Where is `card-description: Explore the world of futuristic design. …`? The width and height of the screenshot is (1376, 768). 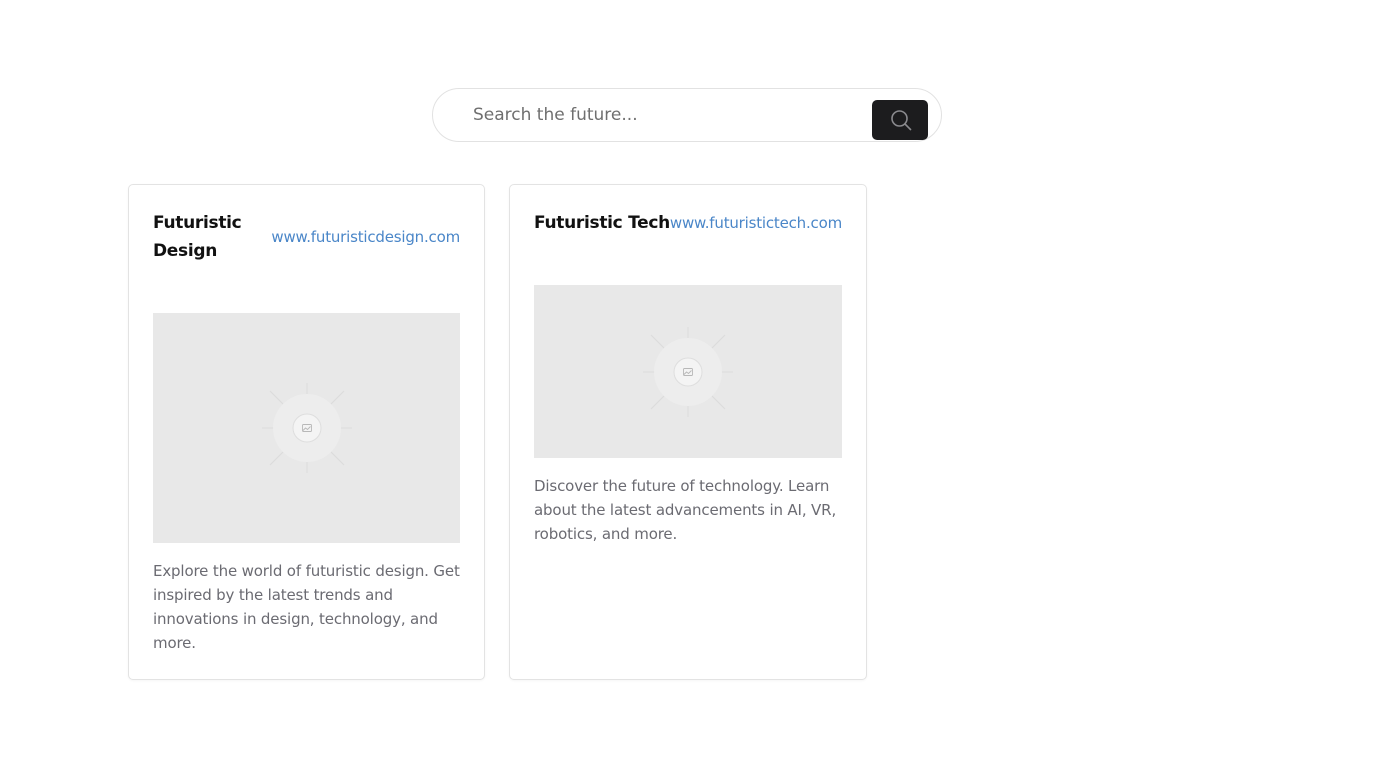
card-description: Explore the world of futuristic design. … is located at coordinates (306, 607).